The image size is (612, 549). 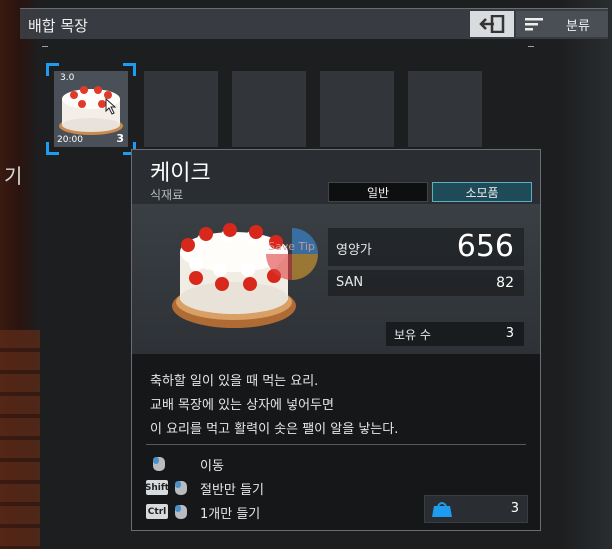 I want to click on watermark-text: Save Tip, so click(x=291, y=246).